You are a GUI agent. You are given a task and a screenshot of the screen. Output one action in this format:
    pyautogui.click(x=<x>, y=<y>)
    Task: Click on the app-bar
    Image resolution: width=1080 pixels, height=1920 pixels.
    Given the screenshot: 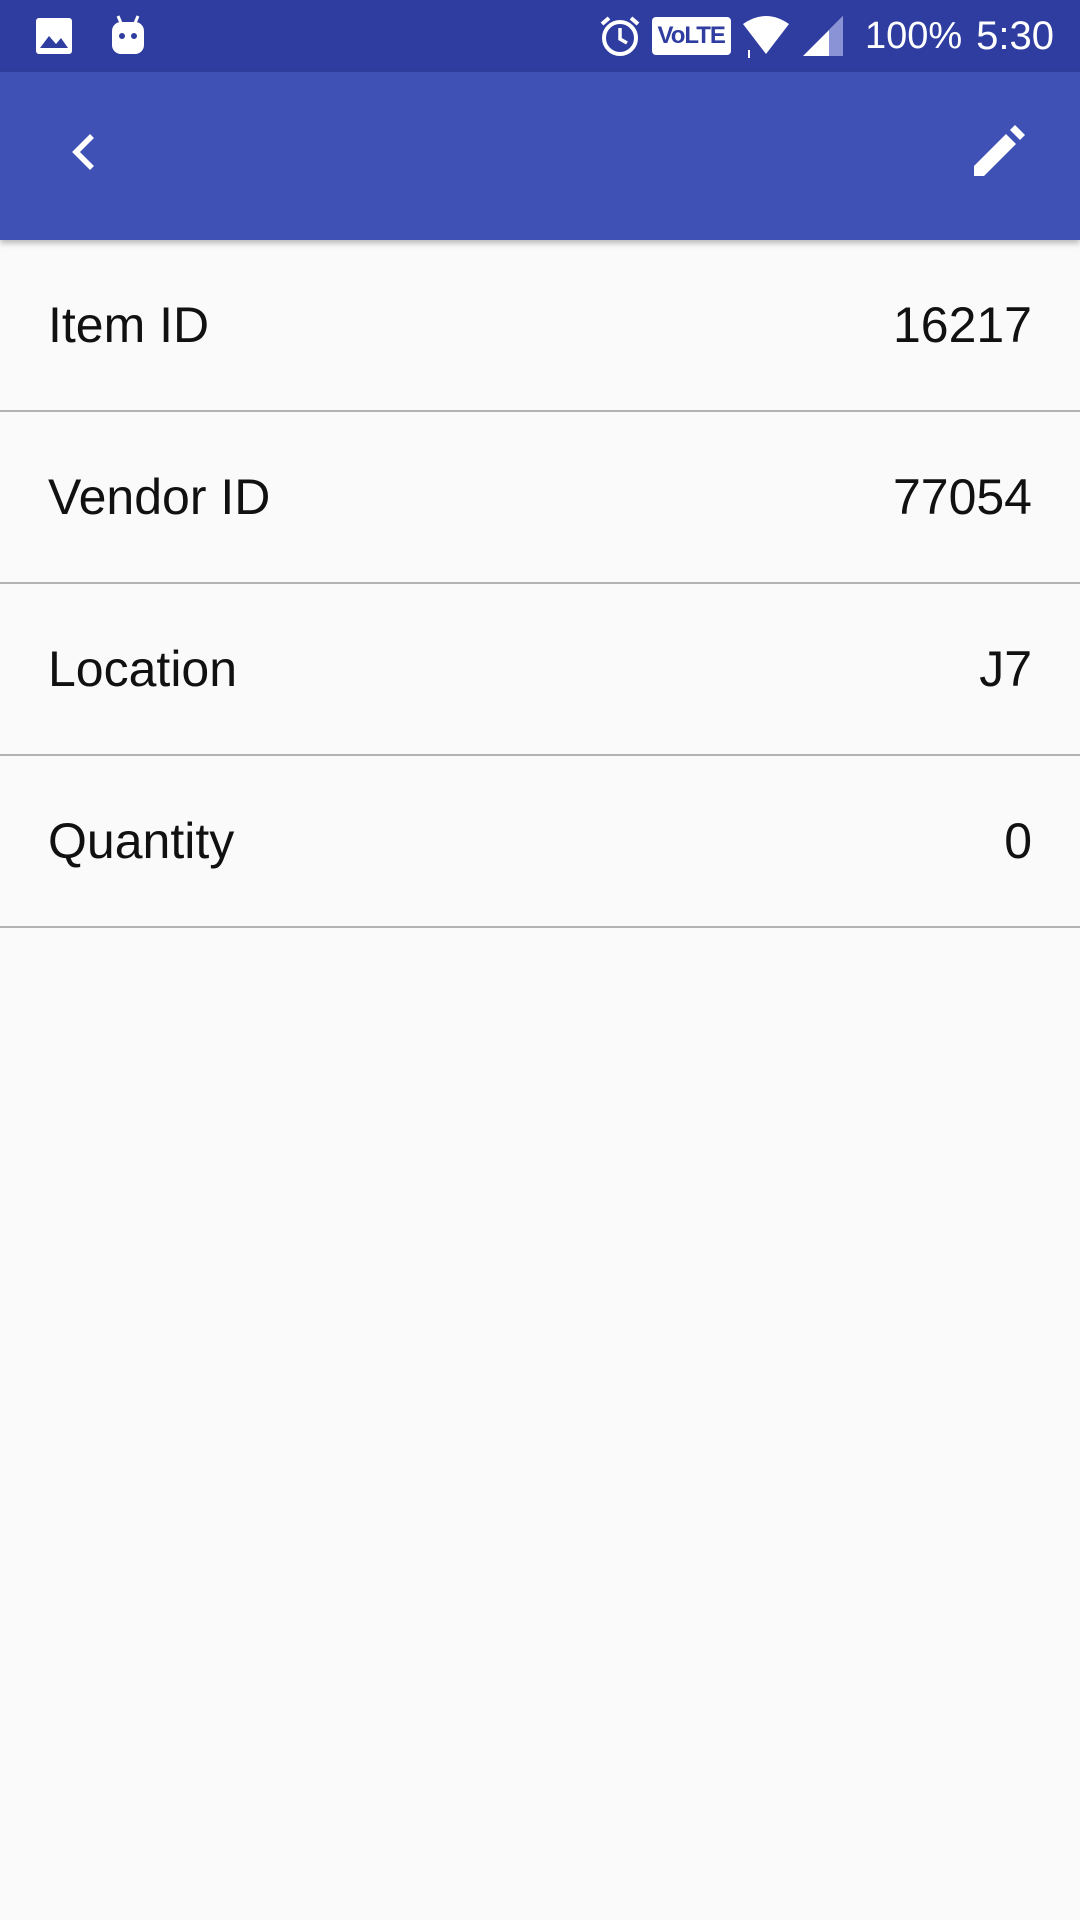 What is the action you would take?
    pyautogui.click(x=540, y=156)
    